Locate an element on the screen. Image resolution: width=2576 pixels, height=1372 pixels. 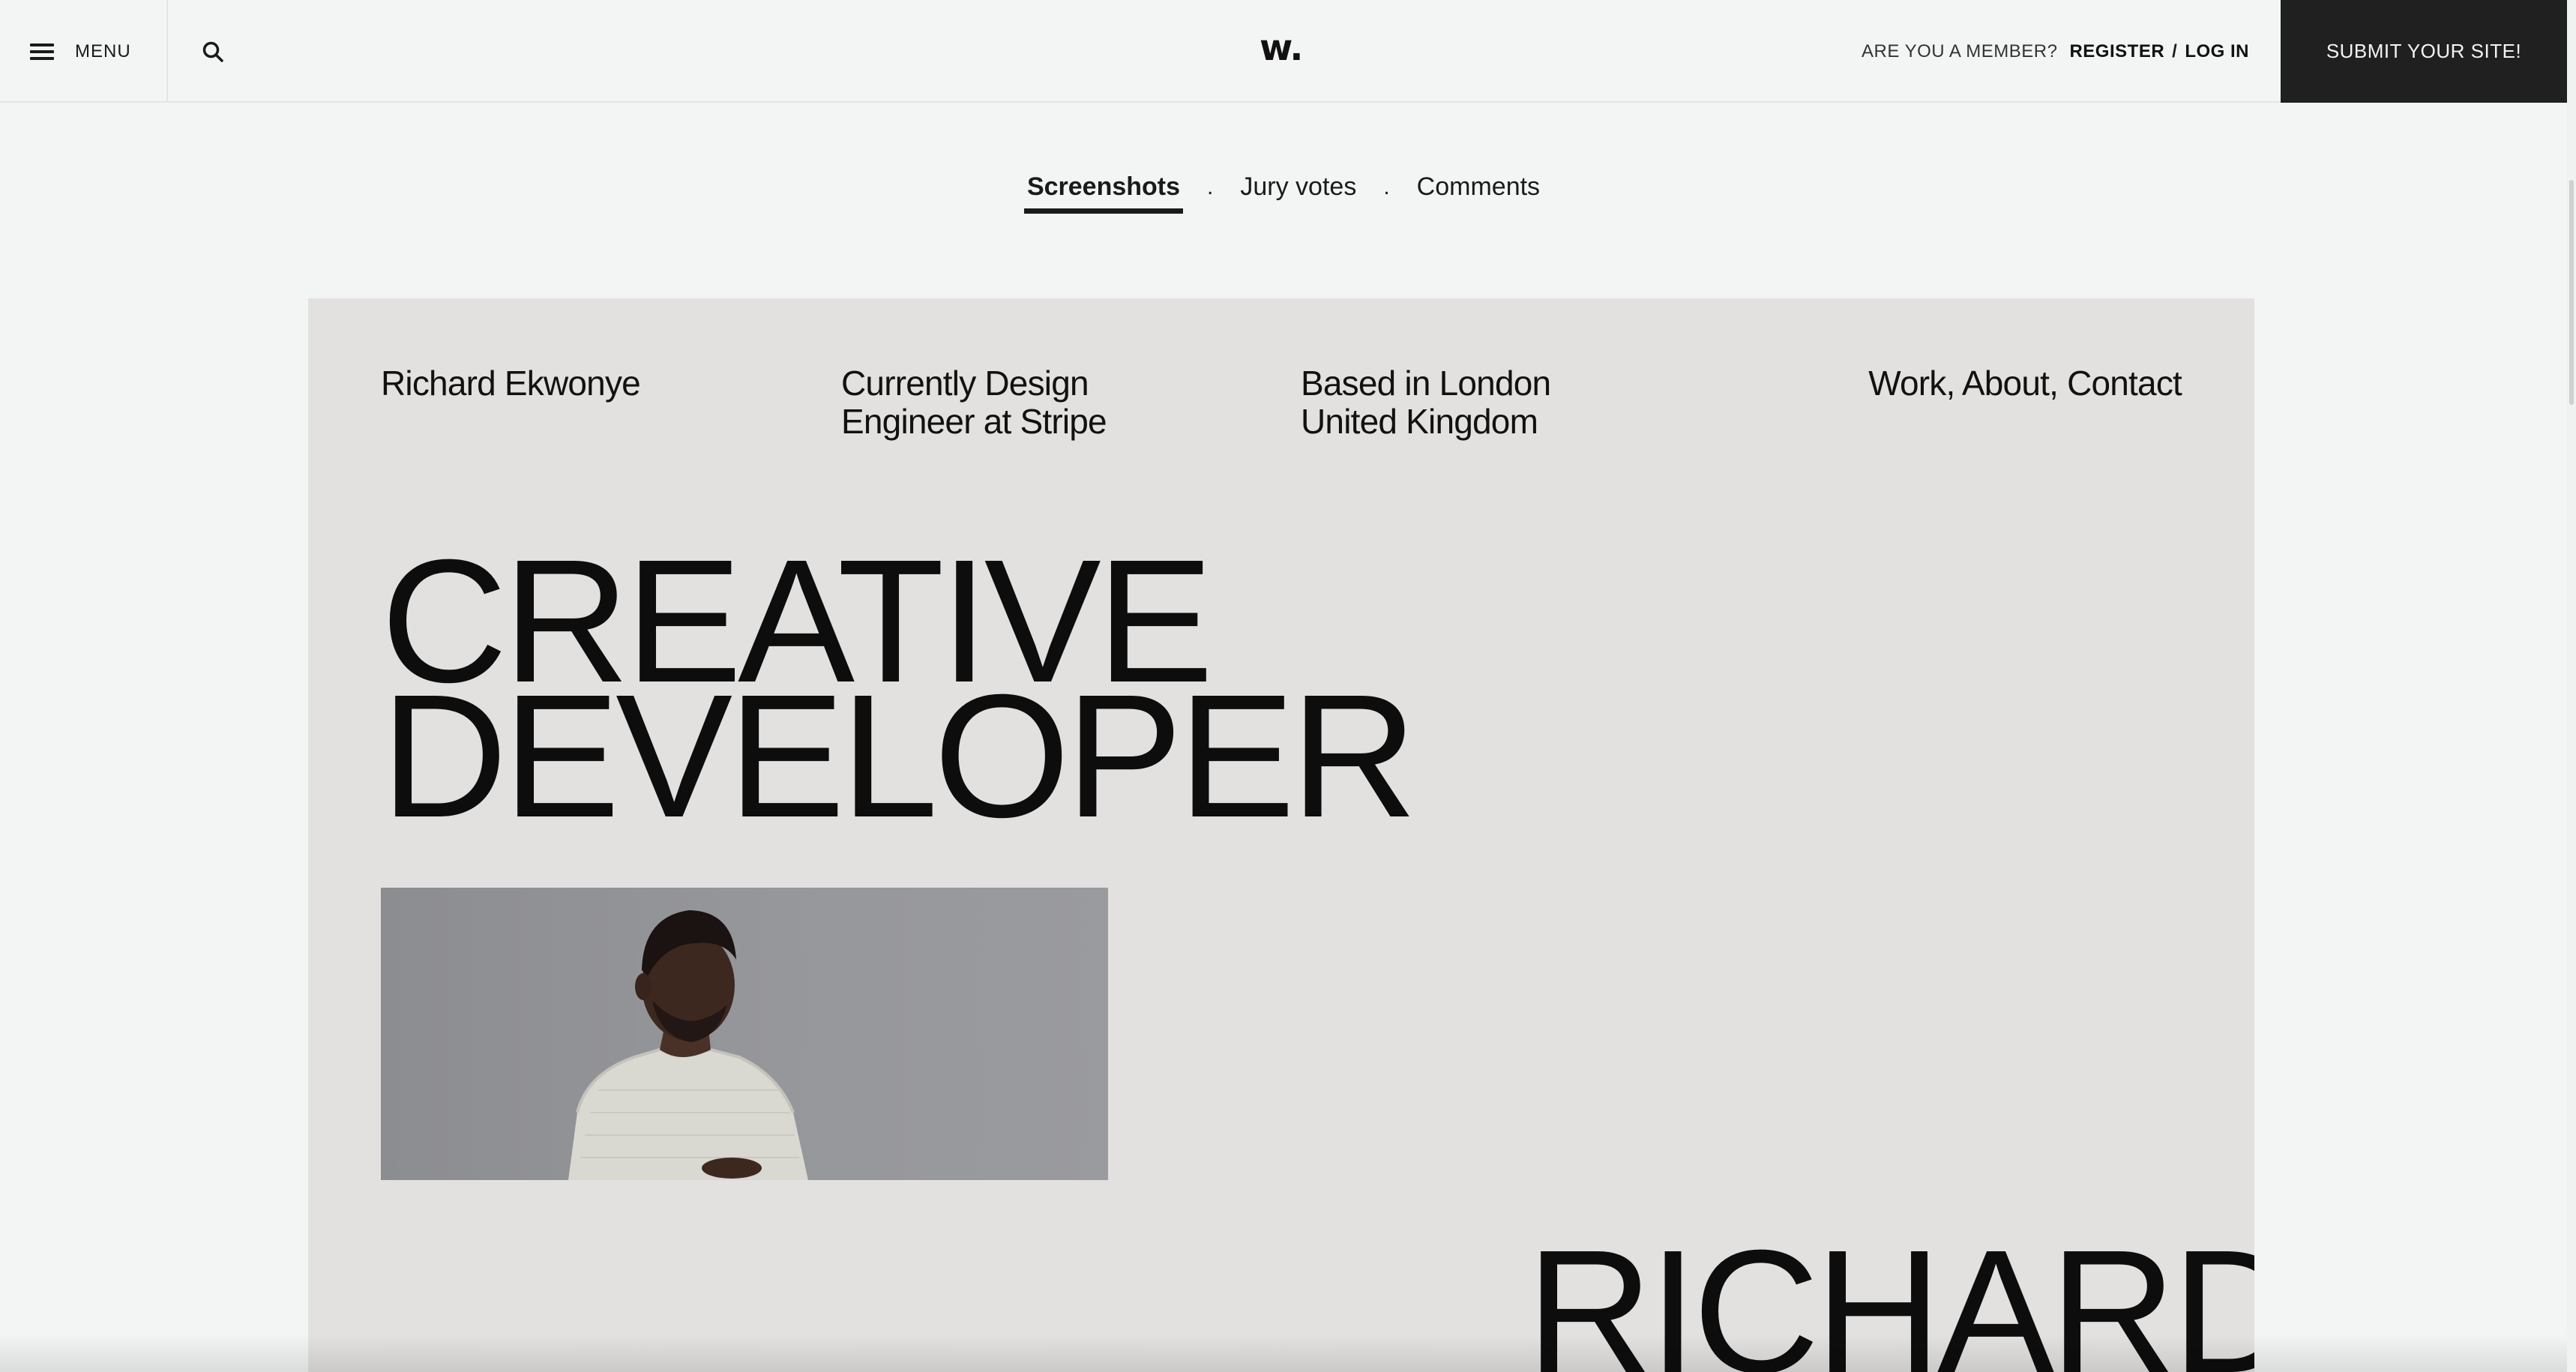
location-line-2: United Kingdom is located at coordinates (1419, 421).